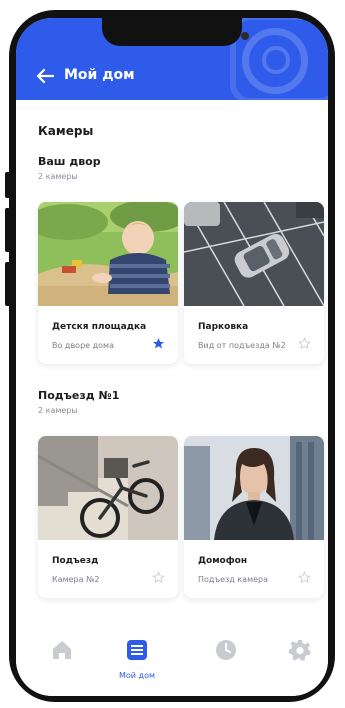 This screenshot has height=708, width=345. What do you see at coordinates (99, 75) in the screenshot?
I see `page-title: Мой дом` at bounding box center [99, 75].